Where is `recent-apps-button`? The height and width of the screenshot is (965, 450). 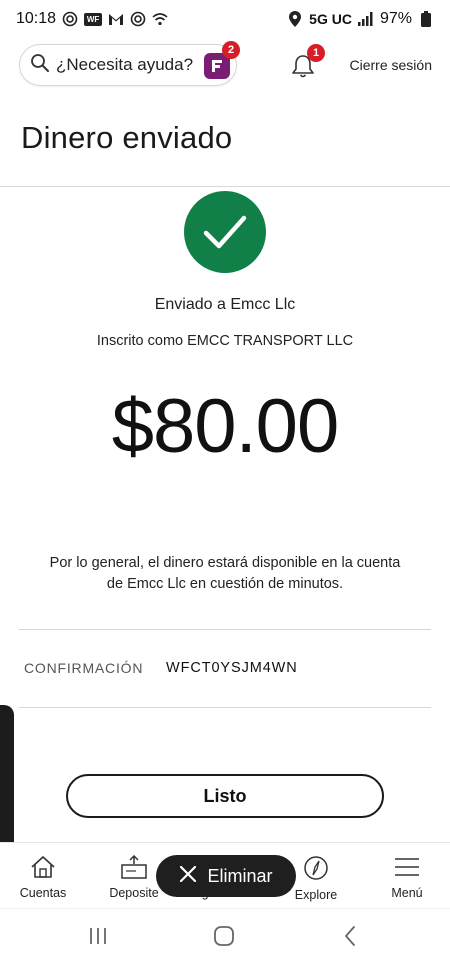 recent-apps-button is located at coordinates (98, 938).